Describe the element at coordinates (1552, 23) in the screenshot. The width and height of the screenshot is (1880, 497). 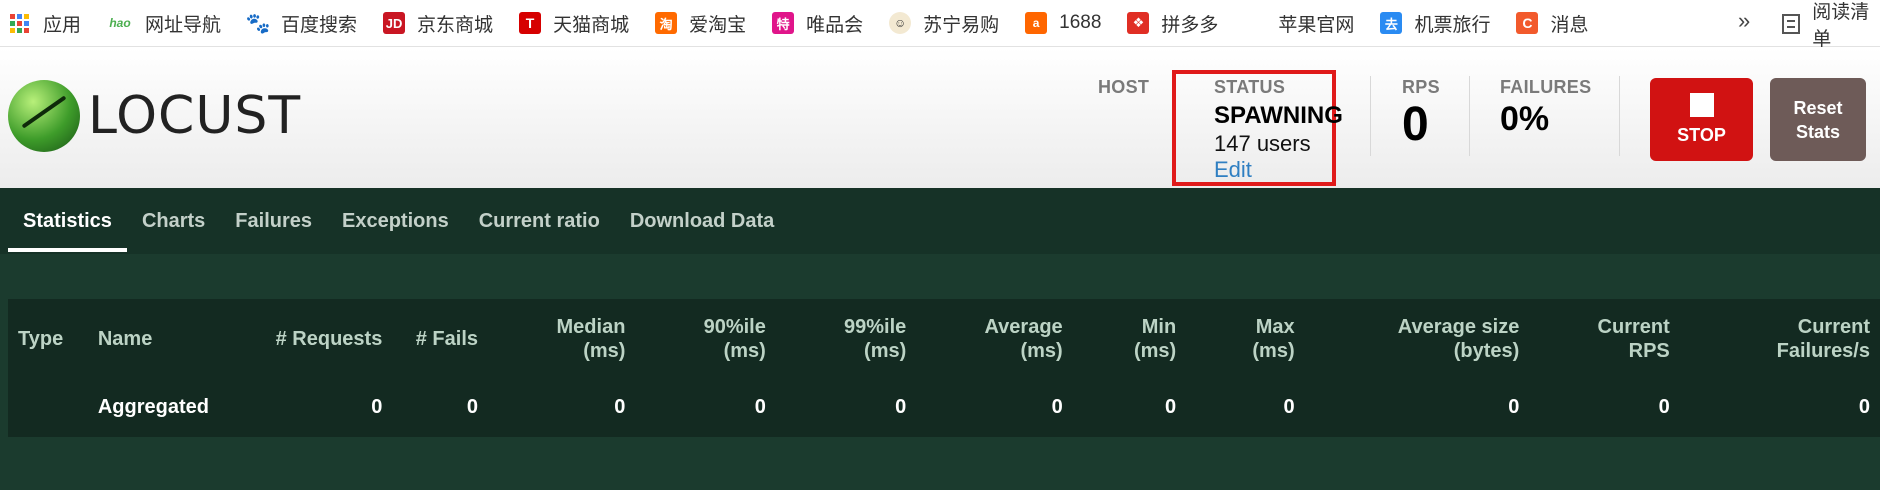
I see `bookmark-message: C 消息` at that location.